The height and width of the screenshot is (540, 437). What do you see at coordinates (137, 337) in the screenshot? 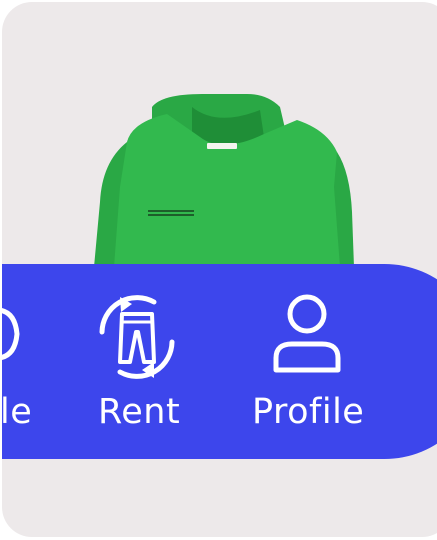
I see `pants-rotate-icon` at bounding box center [137, 337].